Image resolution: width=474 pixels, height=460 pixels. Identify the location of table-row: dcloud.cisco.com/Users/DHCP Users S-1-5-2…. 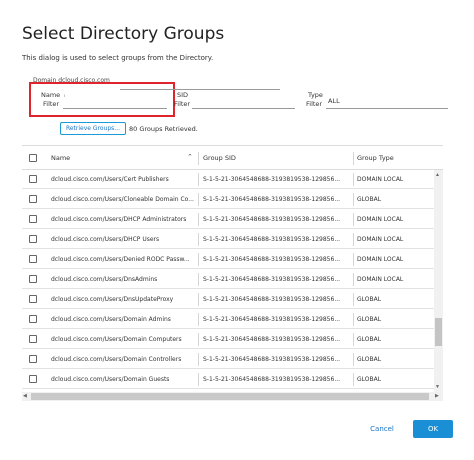
(228, 239).